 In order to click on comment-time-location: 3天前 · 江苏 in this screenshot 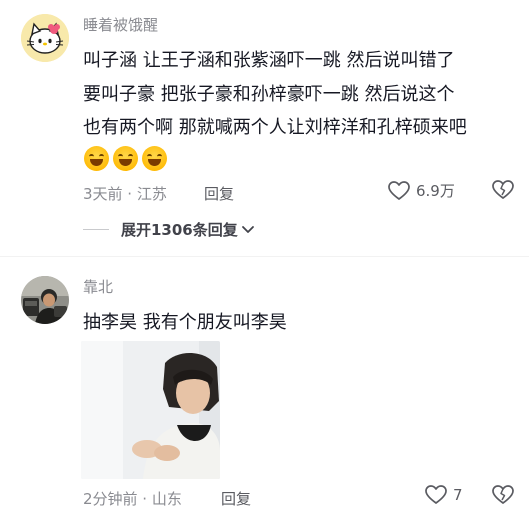, I will do `click(125, 194)`.